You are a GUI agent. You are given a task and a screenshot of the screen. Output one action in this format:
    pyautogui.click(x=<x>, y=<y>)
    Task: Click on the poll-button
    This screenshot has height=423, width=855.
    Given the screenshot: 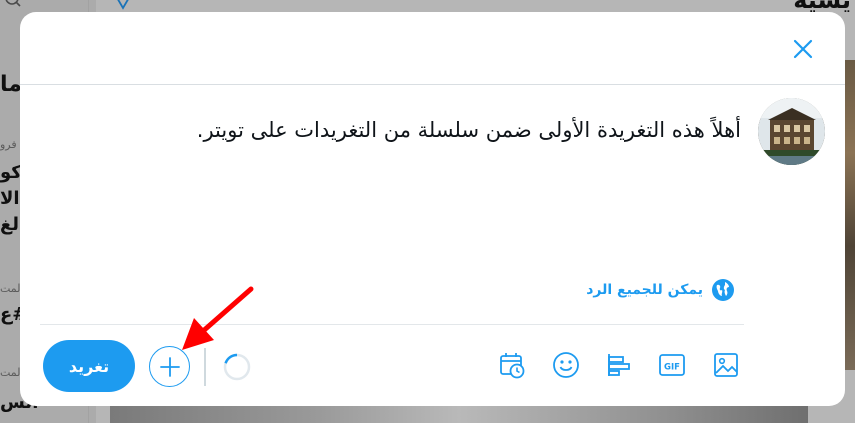 What is the action you would take?
    pyautogui.click(x=618, y=365)
    